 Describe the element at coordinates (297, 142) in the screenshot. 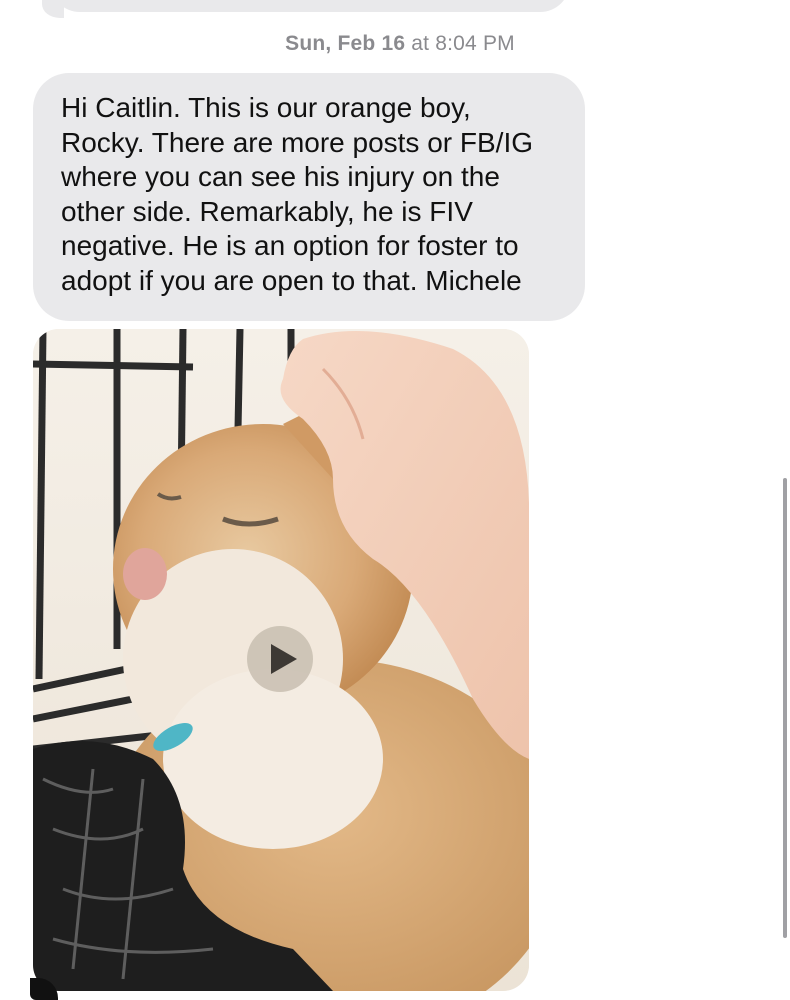

I see `message-line: Rocky. There are more posts or FB/IG` at that location.